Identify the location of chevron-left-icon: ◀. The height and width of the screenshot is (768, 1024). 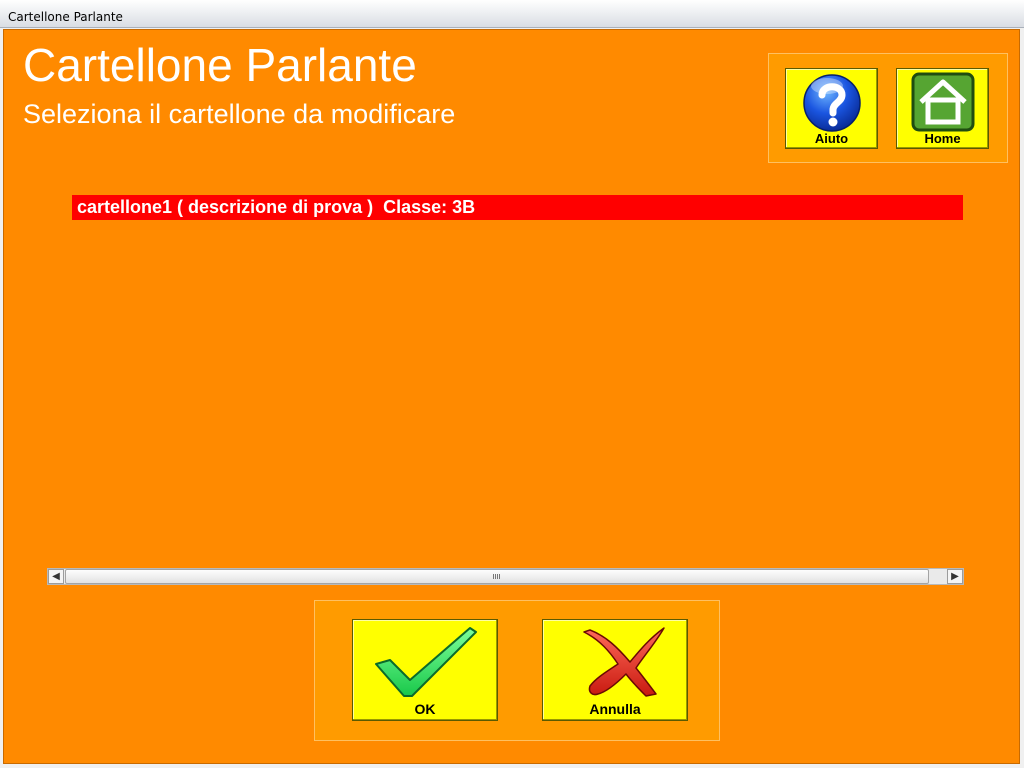
(56, 576).